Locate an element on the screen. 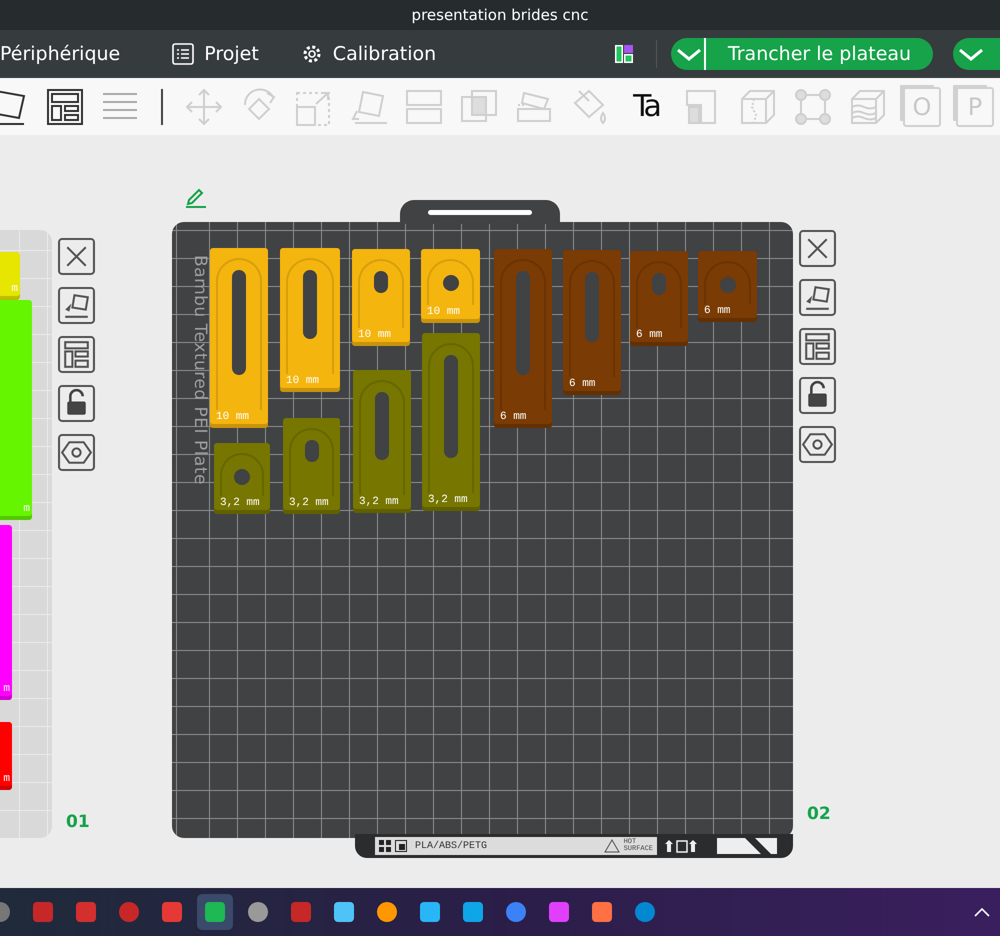 This screenshot has width=1000, height=936. gear-icon is located at coordinates (311, 54).